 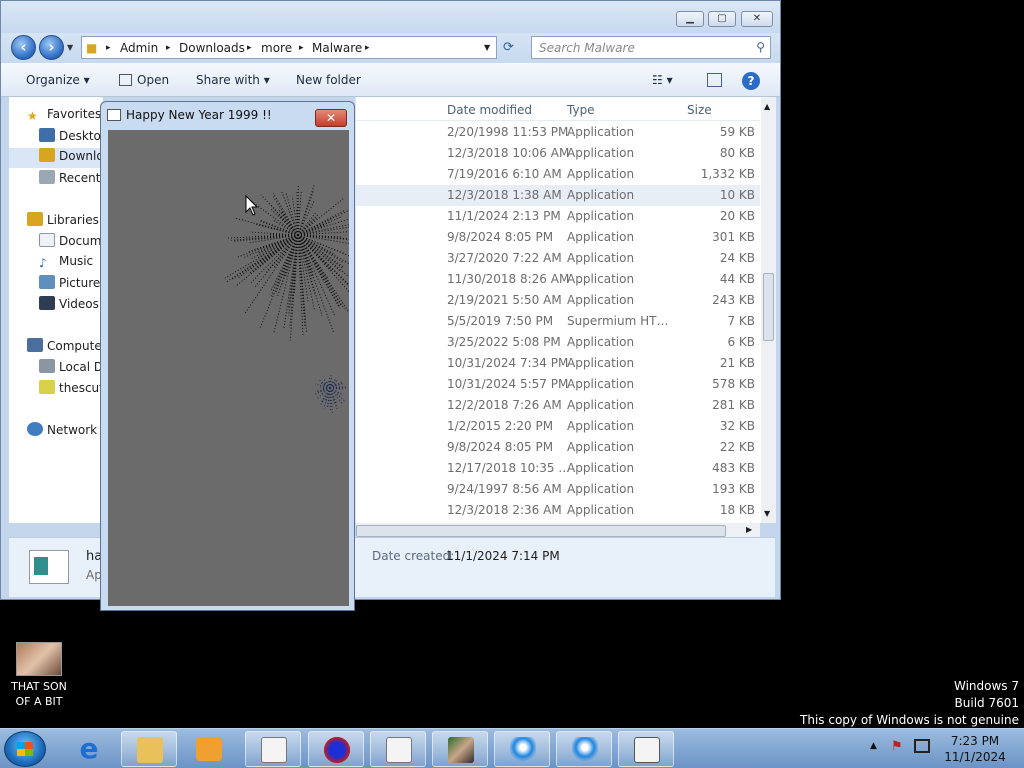 I want to click on cell-date: 1/2/2015 2:20 PM, so click(x=500, y=426).